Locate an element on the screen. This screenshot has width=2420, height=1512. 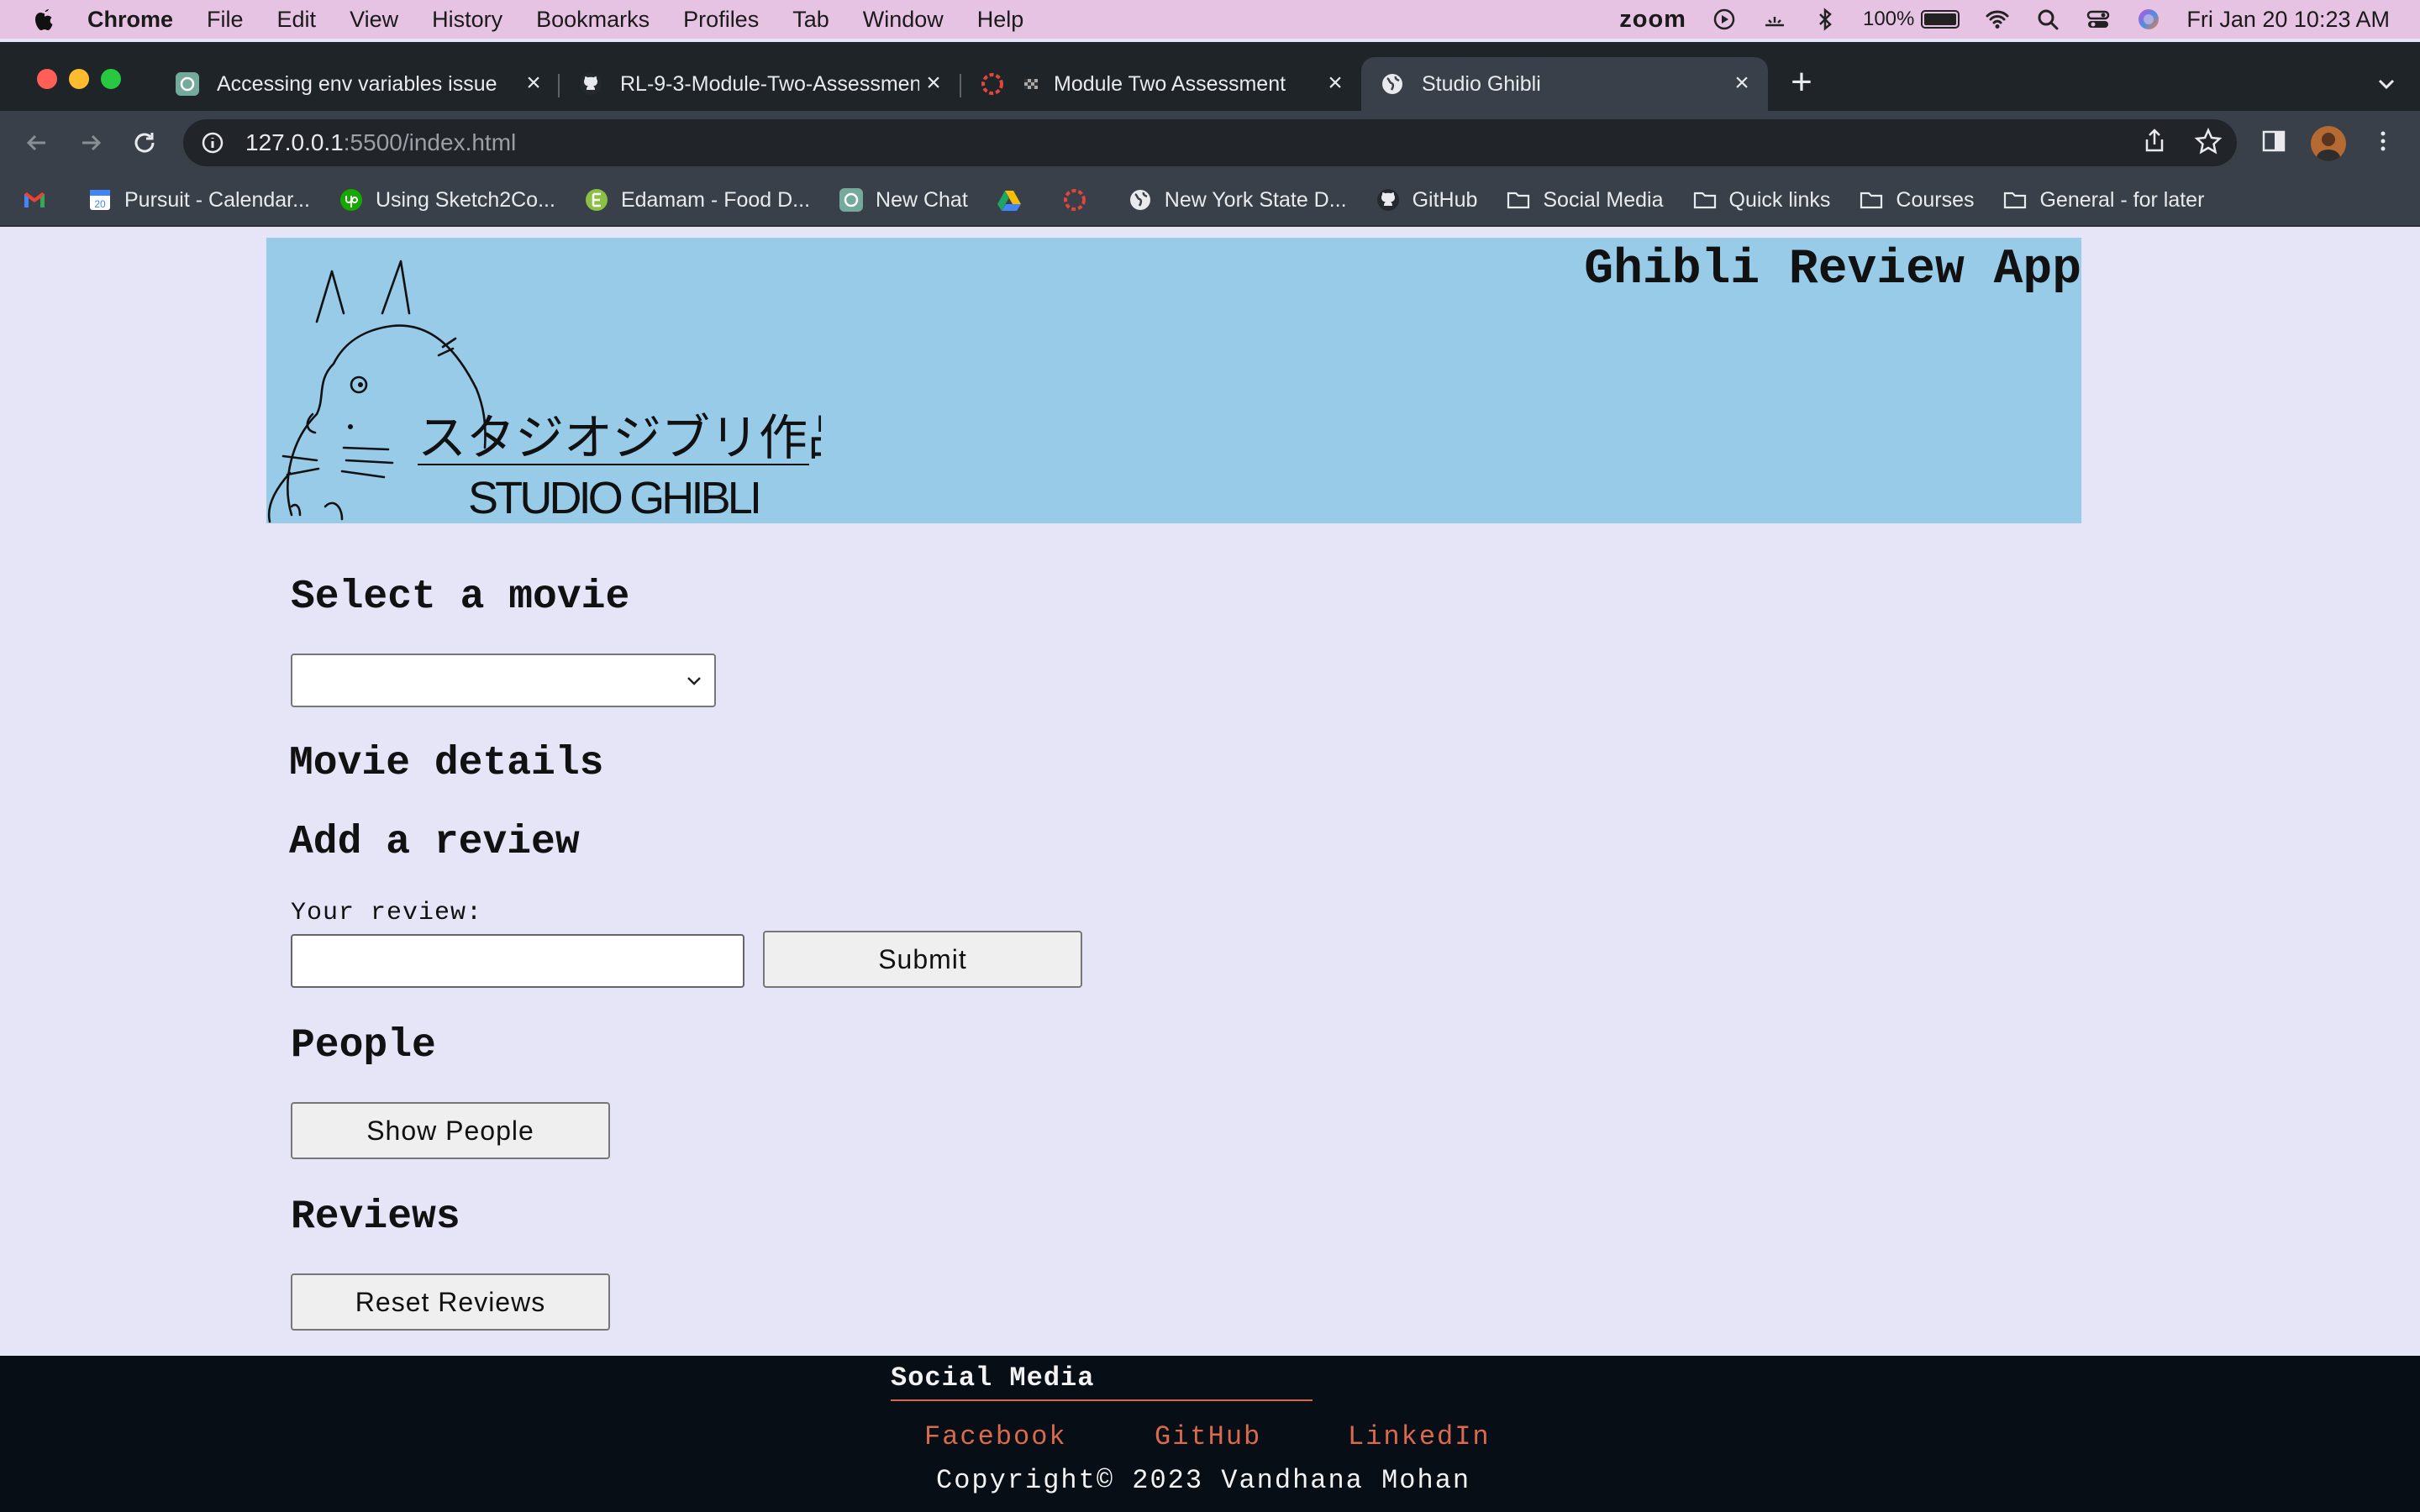
profile-avatar is located at coordinates (2329, 143).